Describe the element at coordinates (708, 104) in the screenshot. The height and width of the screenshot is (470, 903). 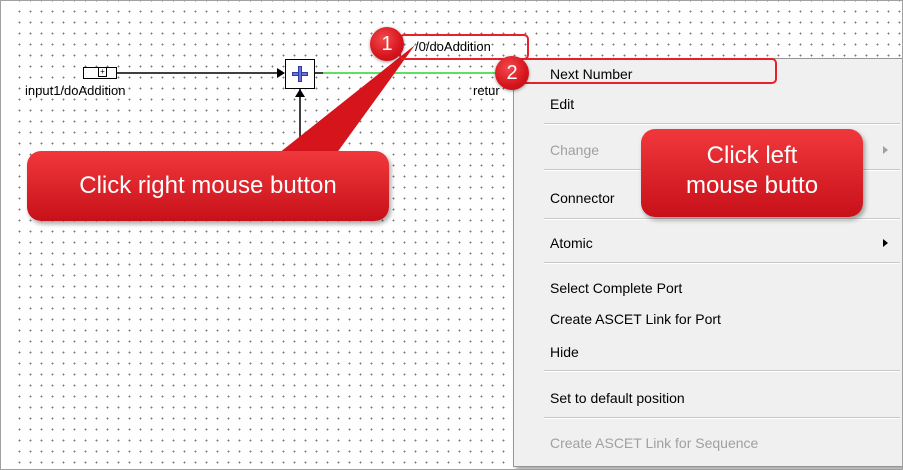
I see `menu-item-edit: Edit` at that location.